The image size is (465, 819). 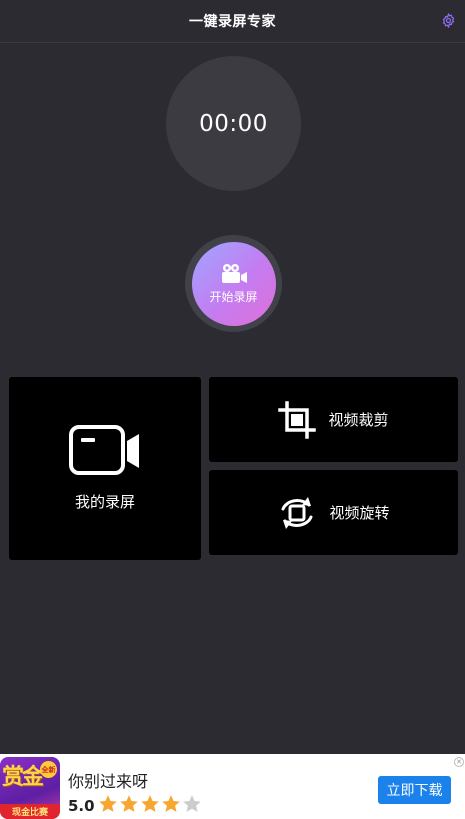 I want to click on rotate-icon, so click(x=297, y=512).